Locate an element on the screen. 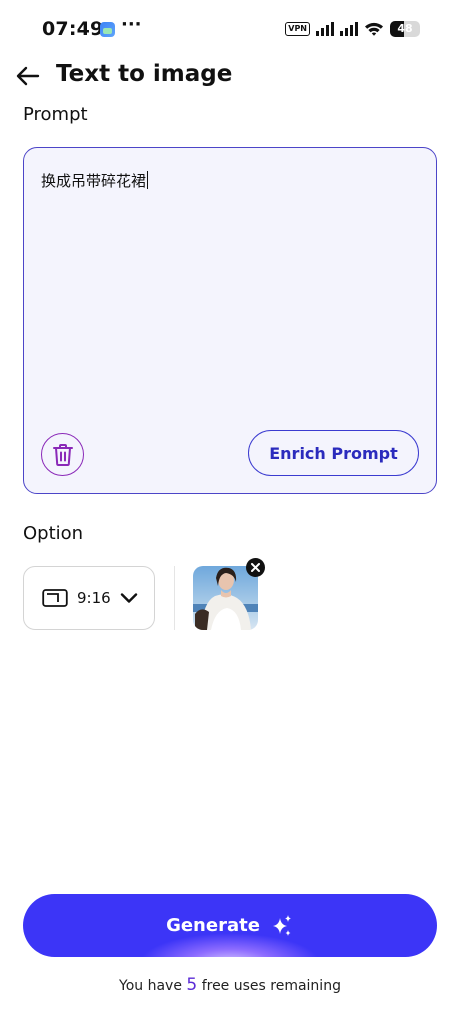 The height and width of the screenshot is (1024, 460). reference-photo-thumbnail is located at coordinates (225, 598).